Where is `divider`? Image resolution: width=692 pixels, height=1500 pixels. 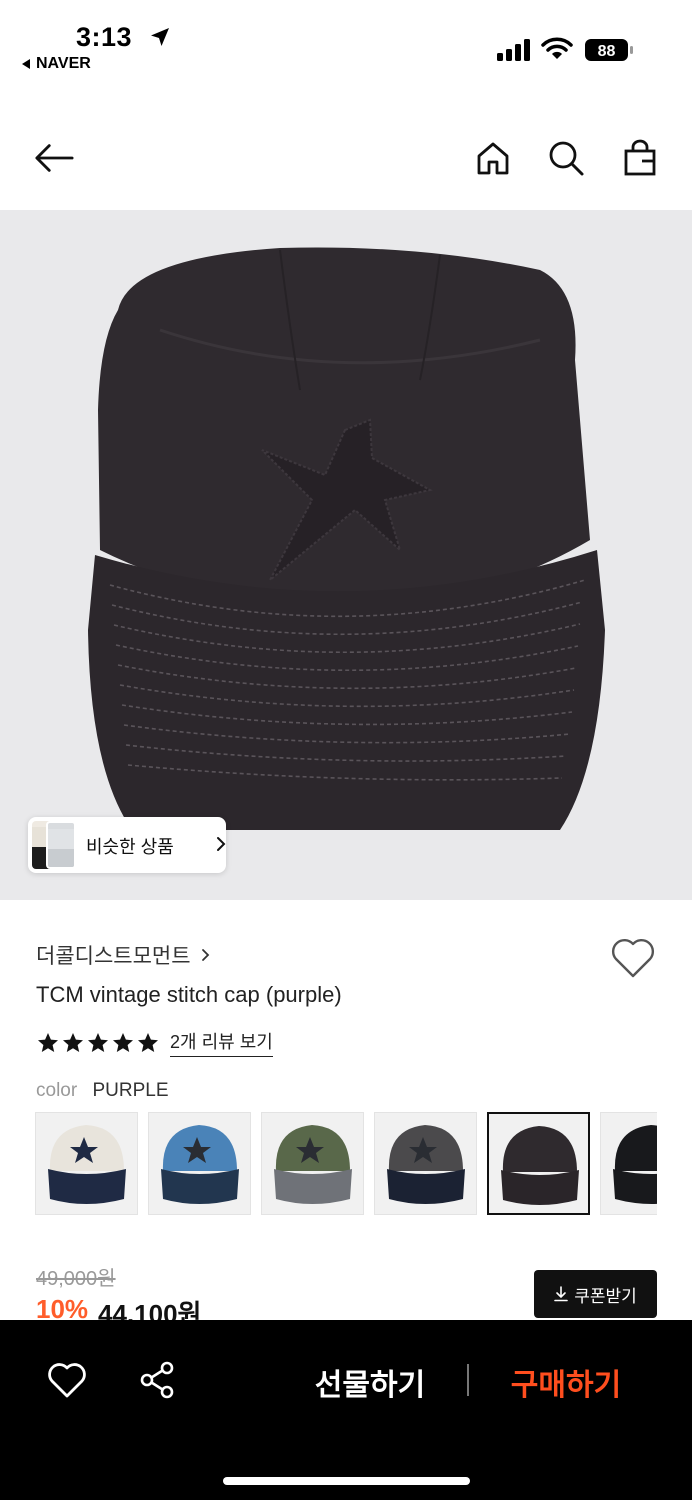
divider is located at coordinates (468, 1380).